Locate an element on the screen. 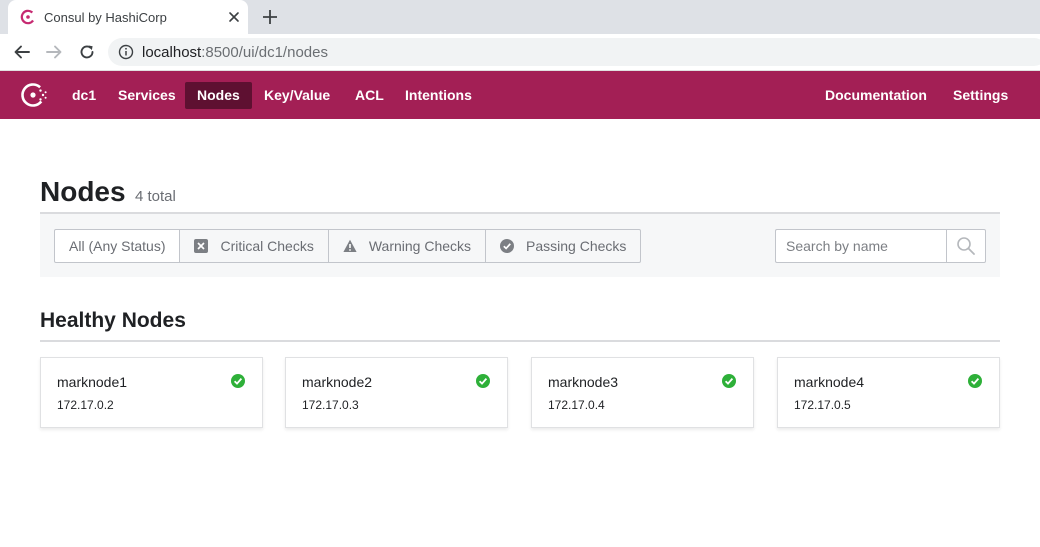 This screenshot has height=547, width=1040. nav-key-value: Key/Value is located at coordinates (297, 95).